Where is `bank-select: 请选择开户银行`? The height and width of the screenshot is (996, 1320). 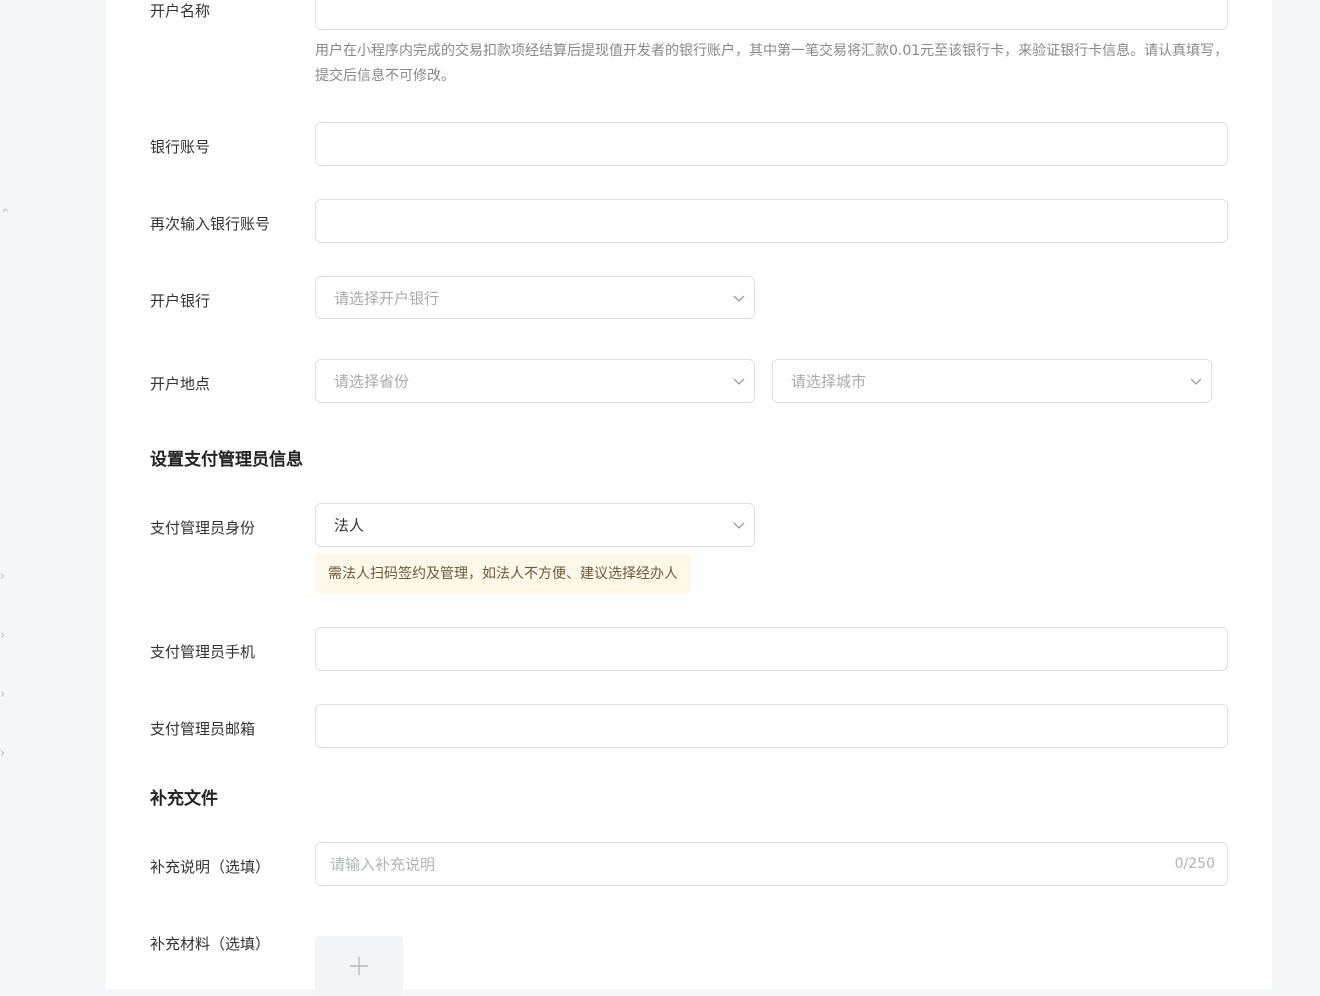 bank-select: 请选择开户银行 is located at coordinates (535, 297).